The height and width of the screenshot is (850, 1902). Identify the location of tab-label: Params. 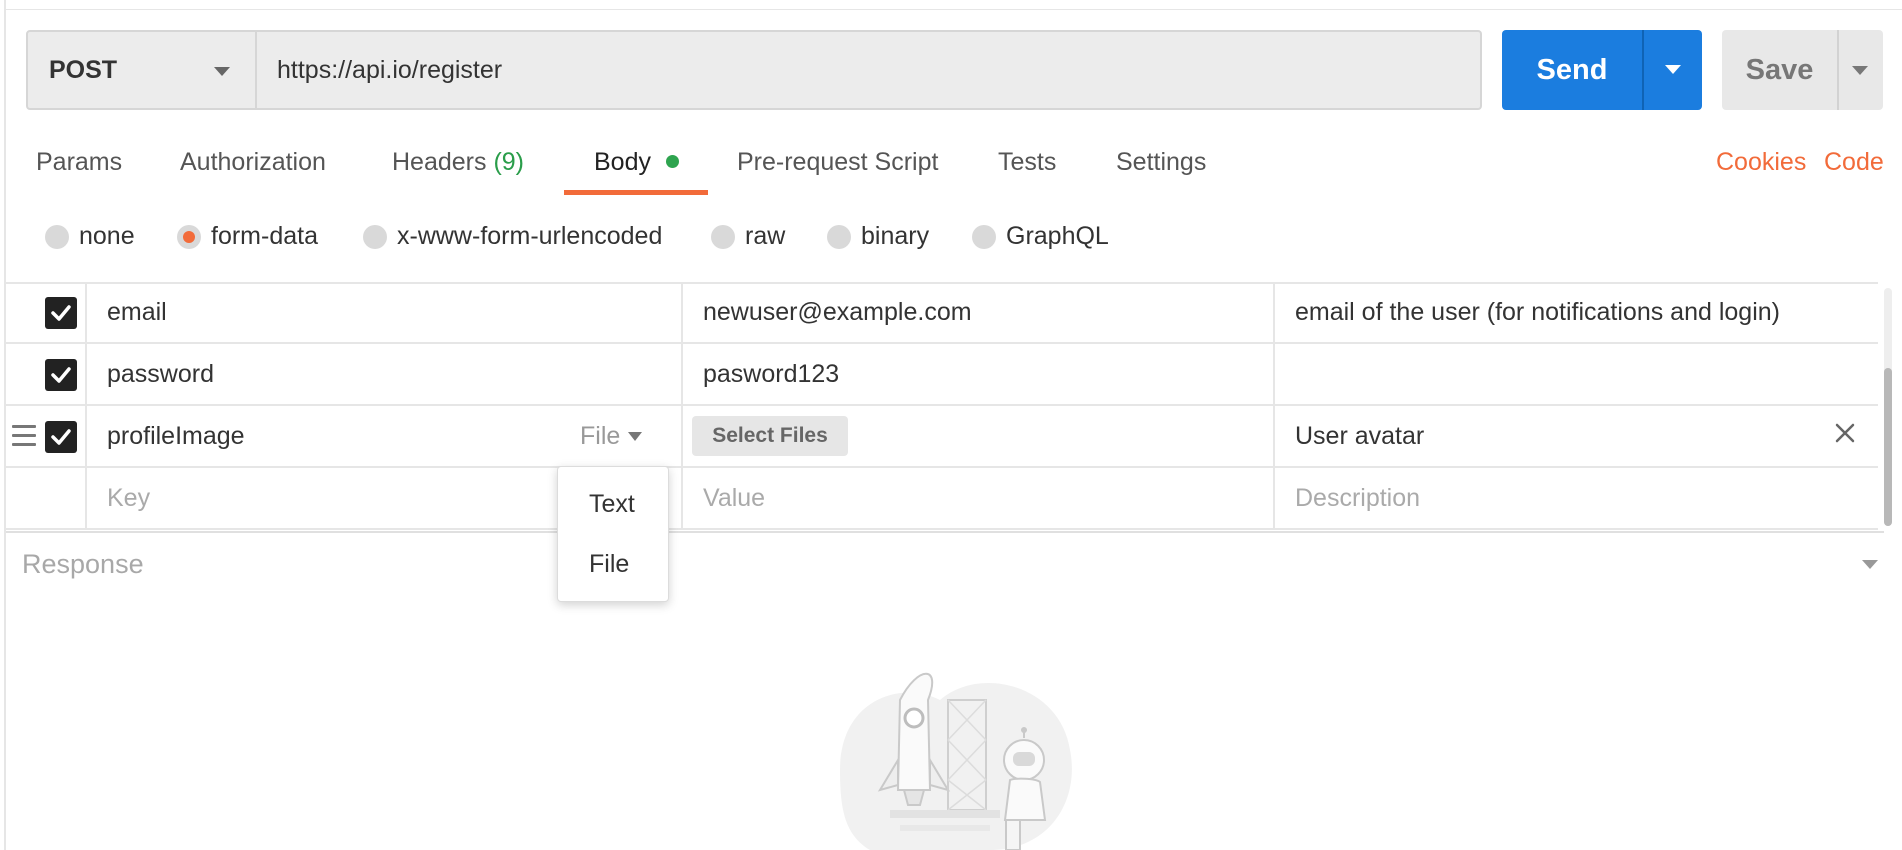
(79, 162).